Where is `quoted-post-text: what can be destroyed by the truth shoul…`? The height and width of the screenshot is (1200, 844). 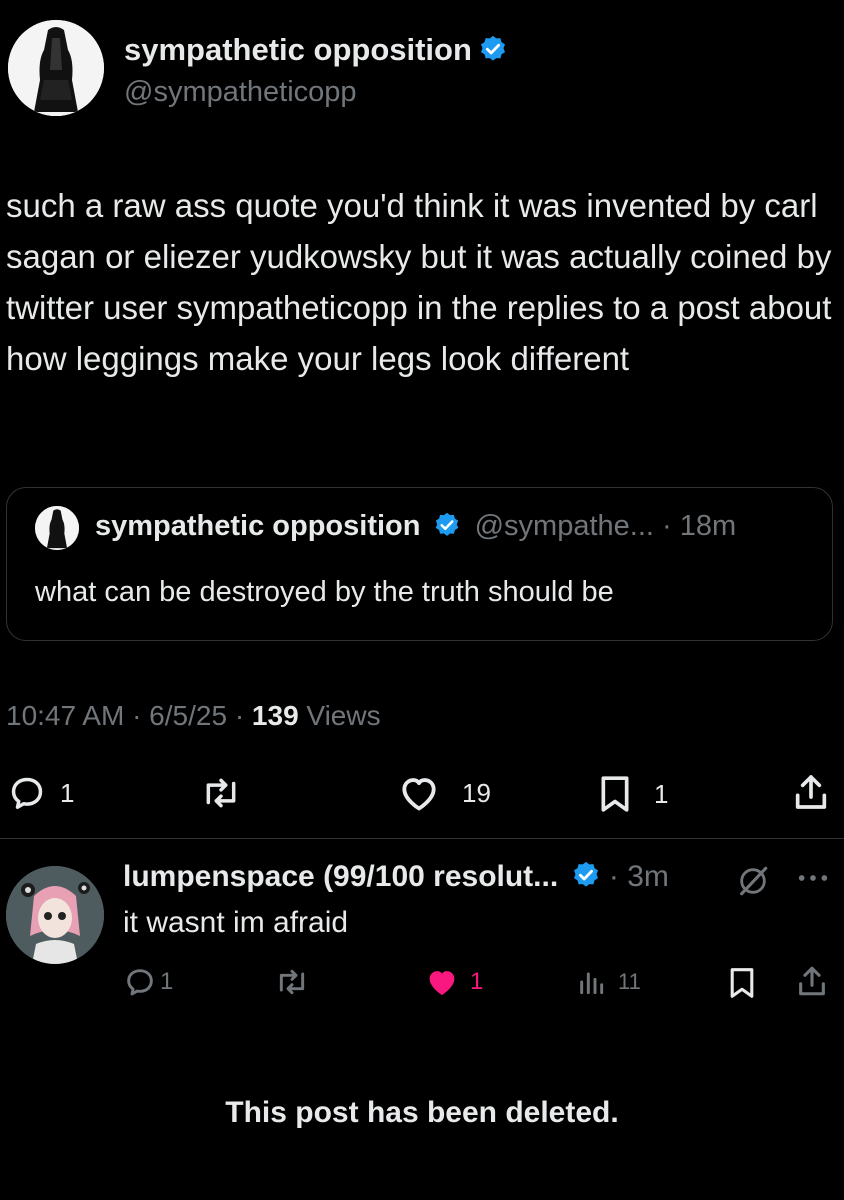 quoted-post-text: what can be destroyed by the truth shoul… is located at coordinates (324, 592).